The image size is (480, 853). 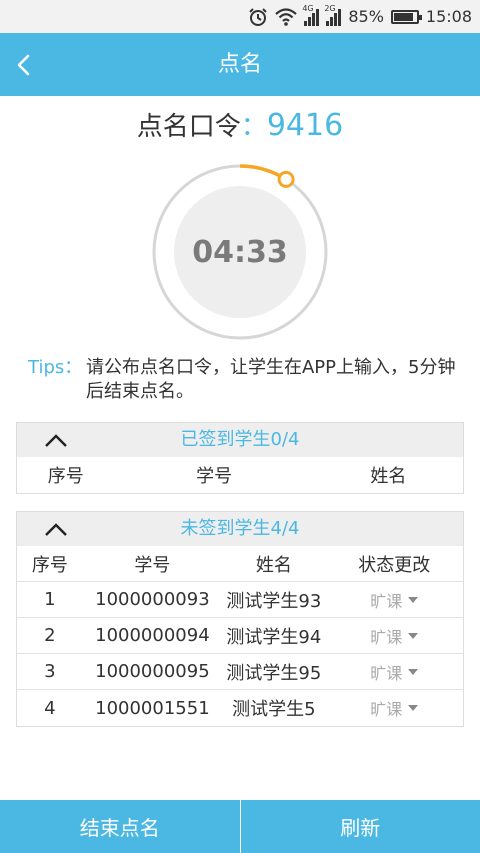 I want to click on signed-students-panel: 已签到学生0/4 序号 学号 姓名, so click(x=240, y=458).